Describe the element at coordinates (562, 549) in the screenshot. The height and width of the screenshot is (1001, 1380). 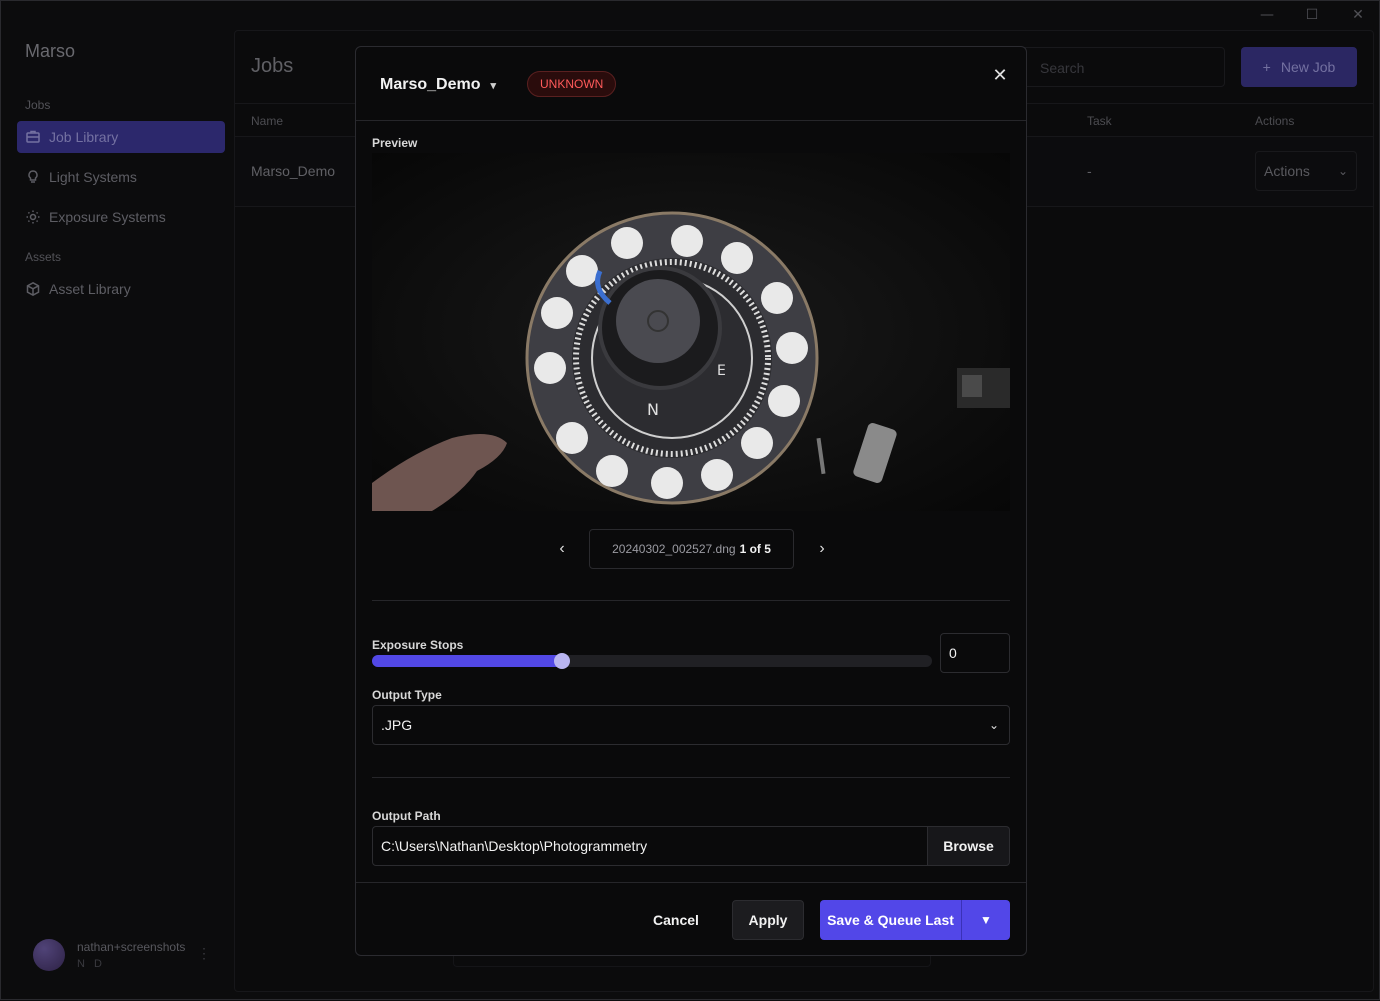
I see `chevron-left-icon: ‹` at that location.